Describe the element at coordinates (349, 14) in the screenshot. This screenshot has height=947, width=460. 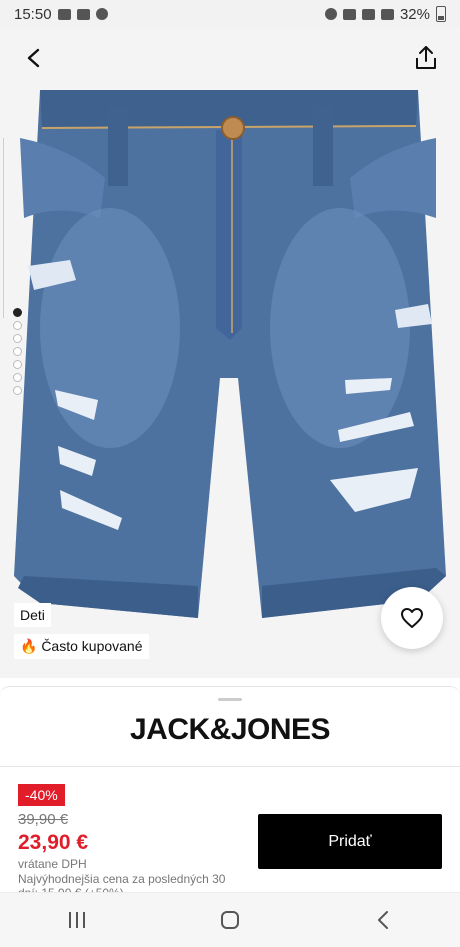
I see `mute-icon` at that location.